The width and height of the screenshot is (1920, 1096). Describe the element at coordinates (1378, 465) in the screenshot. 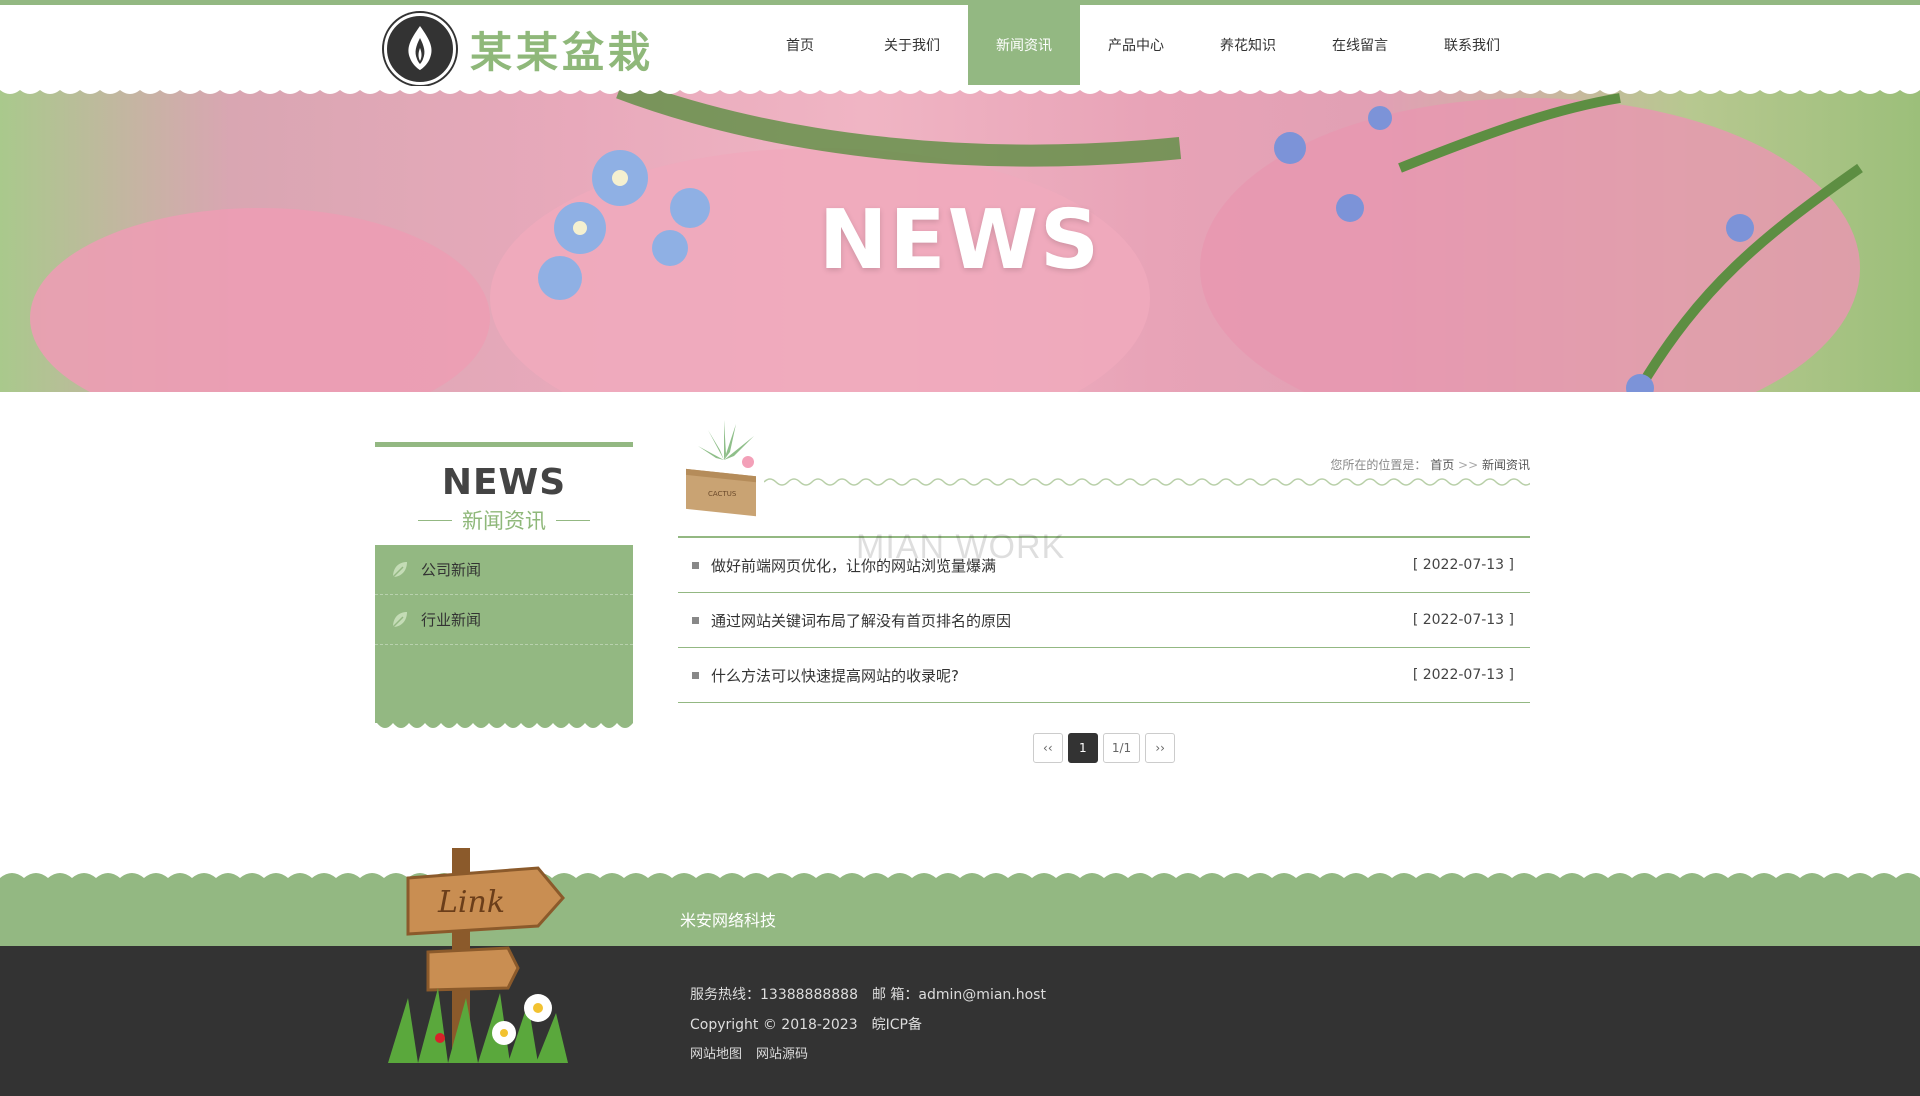

I see `breadcrumb-prefix: 您所在的位置是：` at that location.